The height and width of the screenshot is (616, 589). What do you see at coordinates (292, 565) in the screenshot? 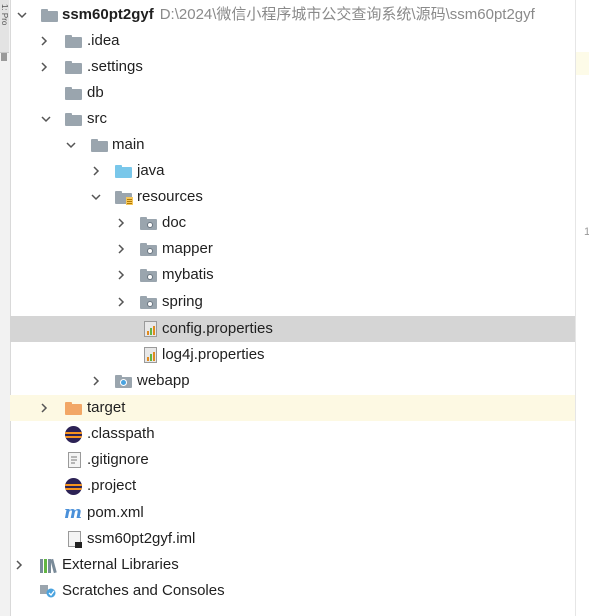
I see `tree-row-external-libraries: External Libraries` at bounding box center [292, 565].